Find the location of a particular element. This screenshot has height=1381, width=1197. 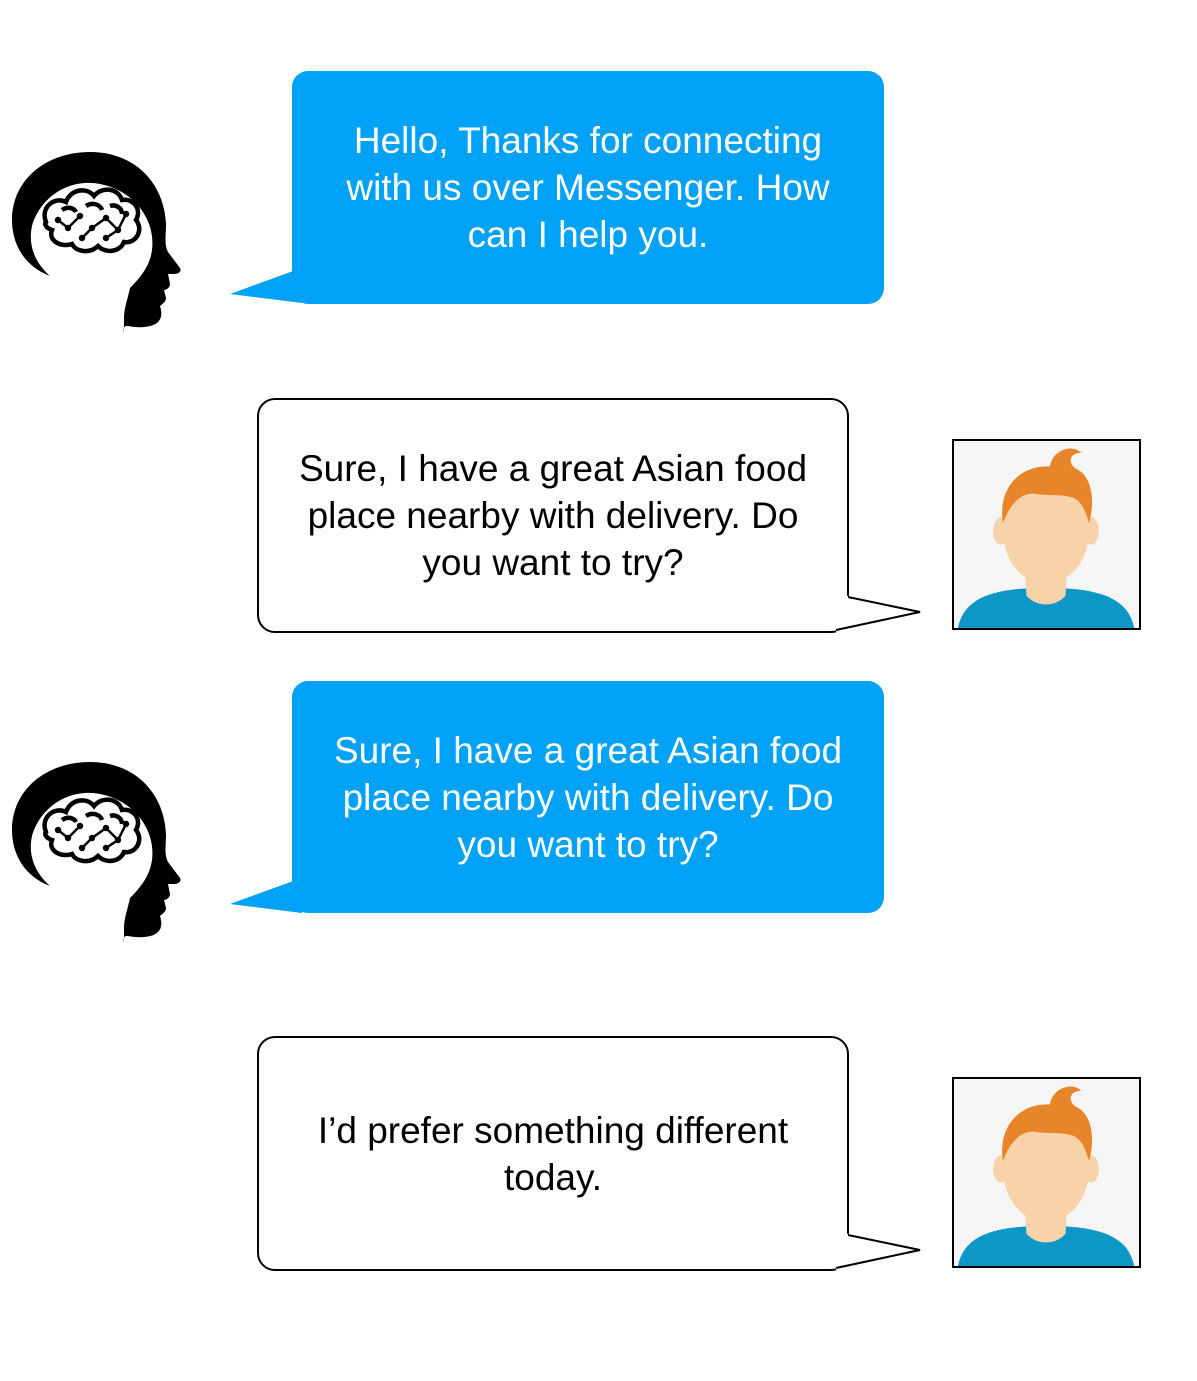

user-message-text: I’d prefer something different today. is located at coordinates (553, 1153).